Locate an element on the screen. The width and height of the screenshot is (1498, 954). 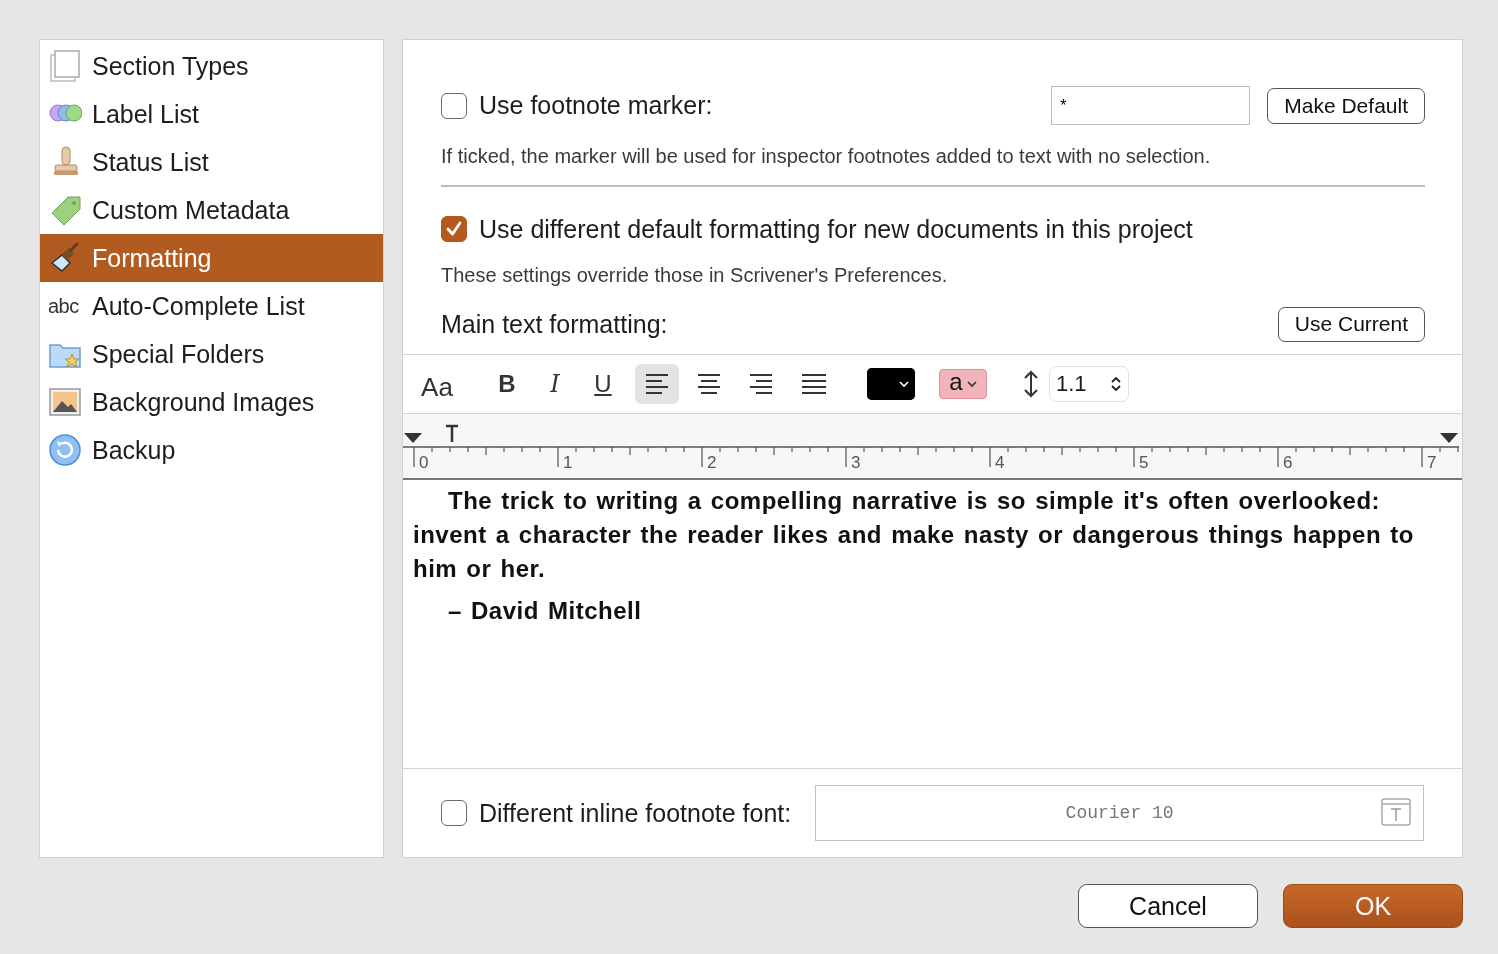
use-current-button: Use Current is located at coordinates (1351, 324).